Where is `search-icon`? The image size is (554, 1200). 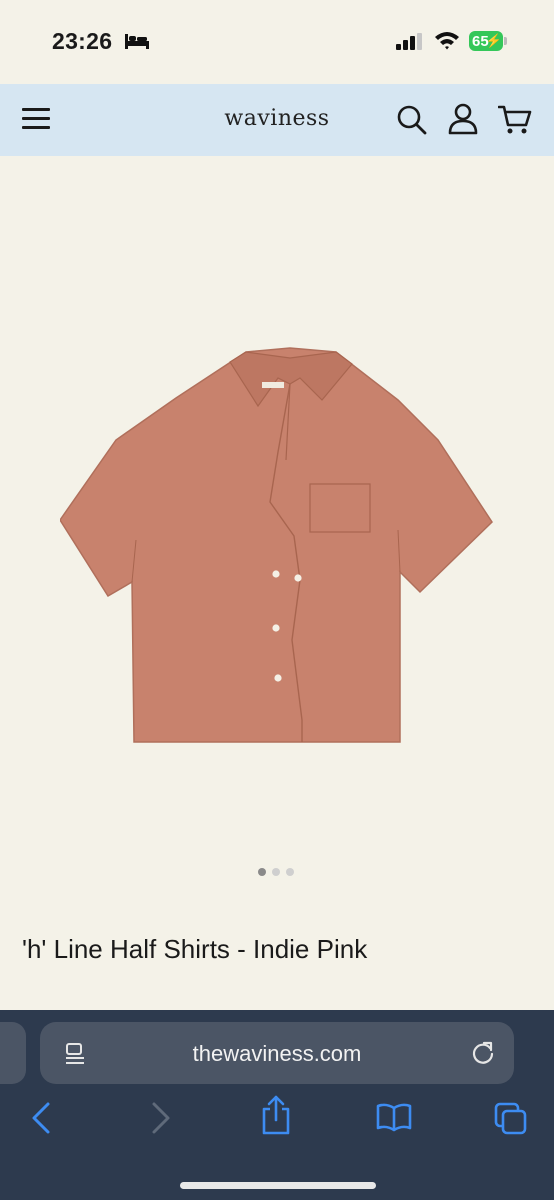 search-icon is located at coordinates (412, 120).